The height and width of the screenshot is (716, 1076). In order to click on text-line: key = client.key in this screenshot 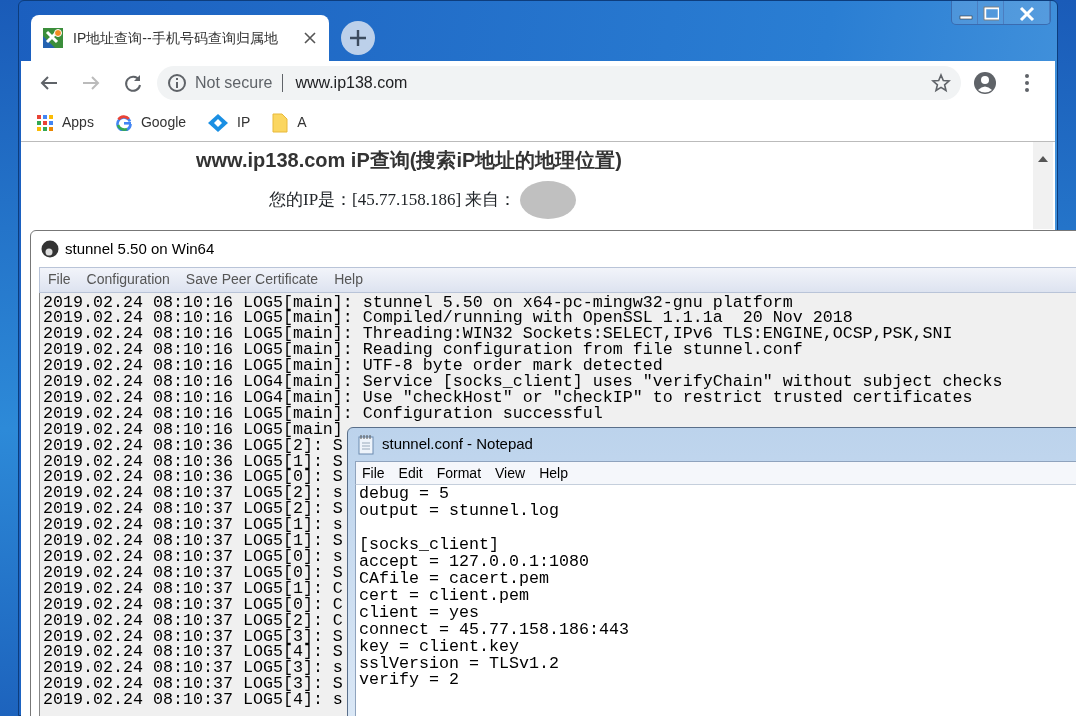, I will do `click(439, 647)`.